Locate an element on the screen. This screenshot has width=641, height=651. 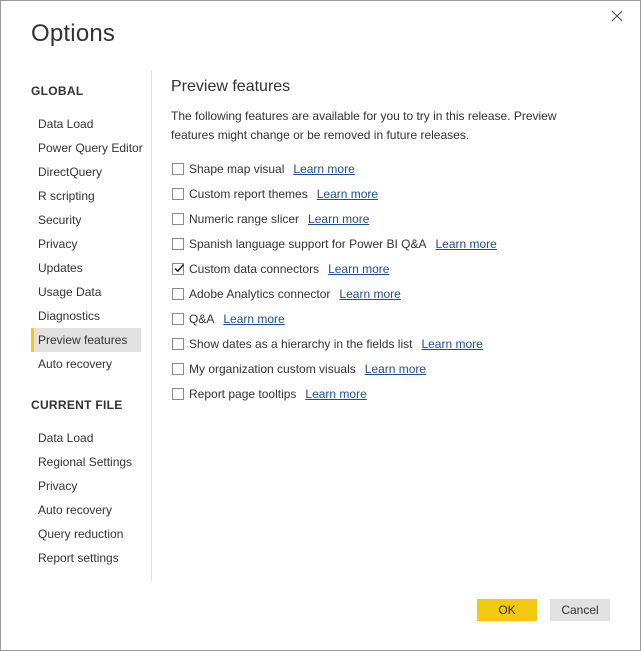
sidebar-item-auto-recovery: Auto recovery is located at coordinates (86, 364).